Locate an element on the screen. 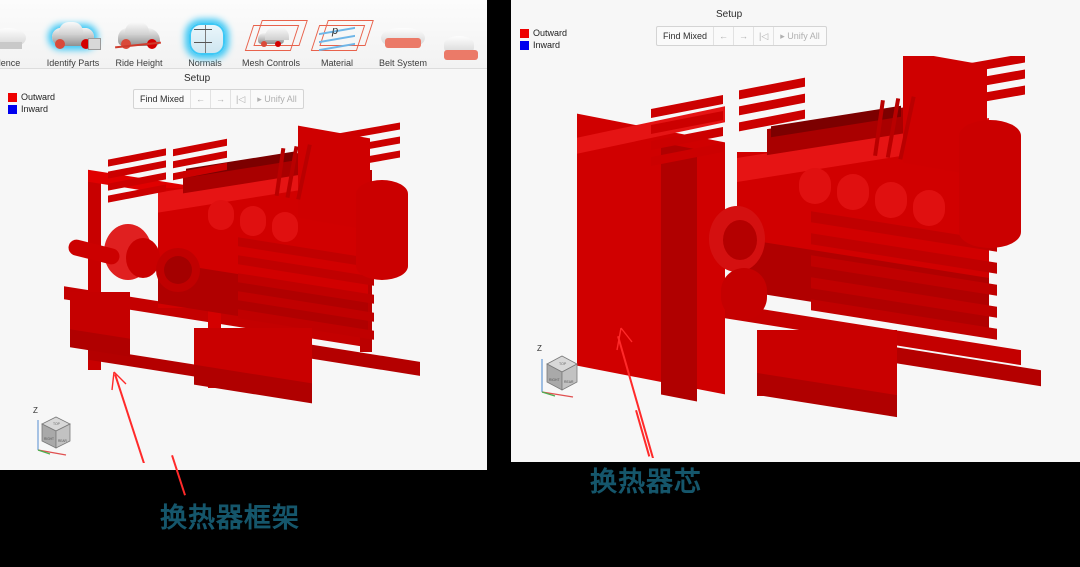 The width and height of the screenshot is (1080, 567). normals-icon is located at coordinates (205, 36).